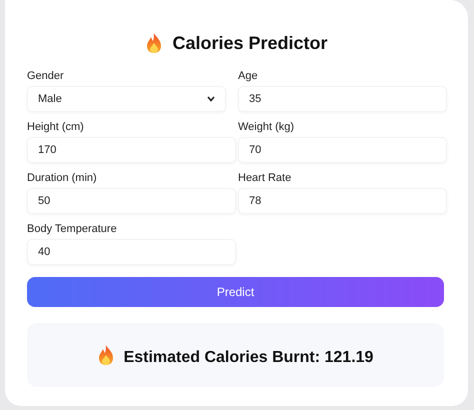 This screenshot has height=410, width=474. Describe the element at coordinates (235, 292) in the screenshot. I see `predict-button: Predict` at that location.